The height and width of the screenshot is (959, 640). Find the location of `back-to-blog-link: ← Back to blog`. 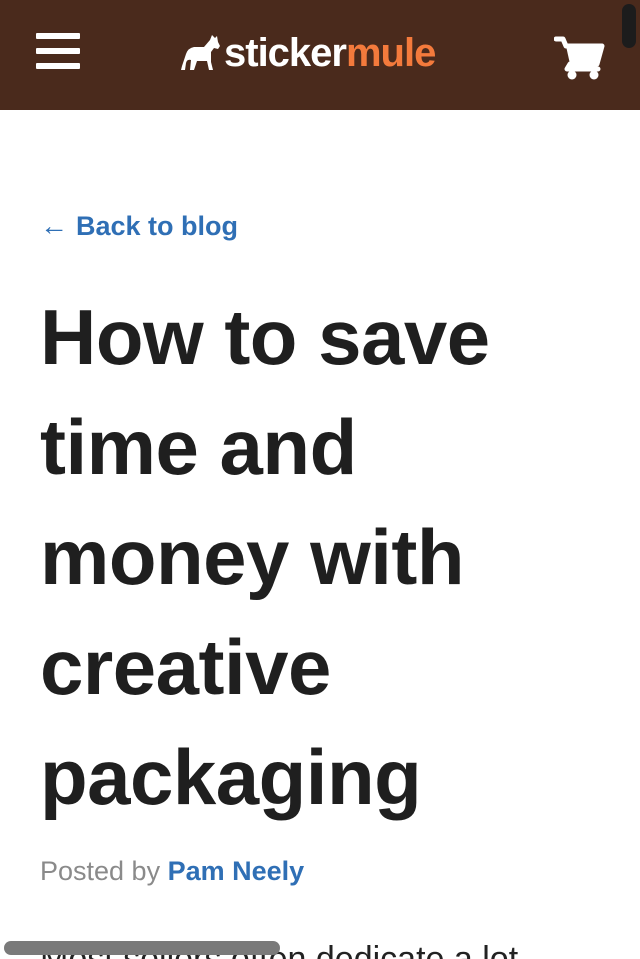

back-to-blog-link: ← Back to blog is located at coordinates (139, 226).